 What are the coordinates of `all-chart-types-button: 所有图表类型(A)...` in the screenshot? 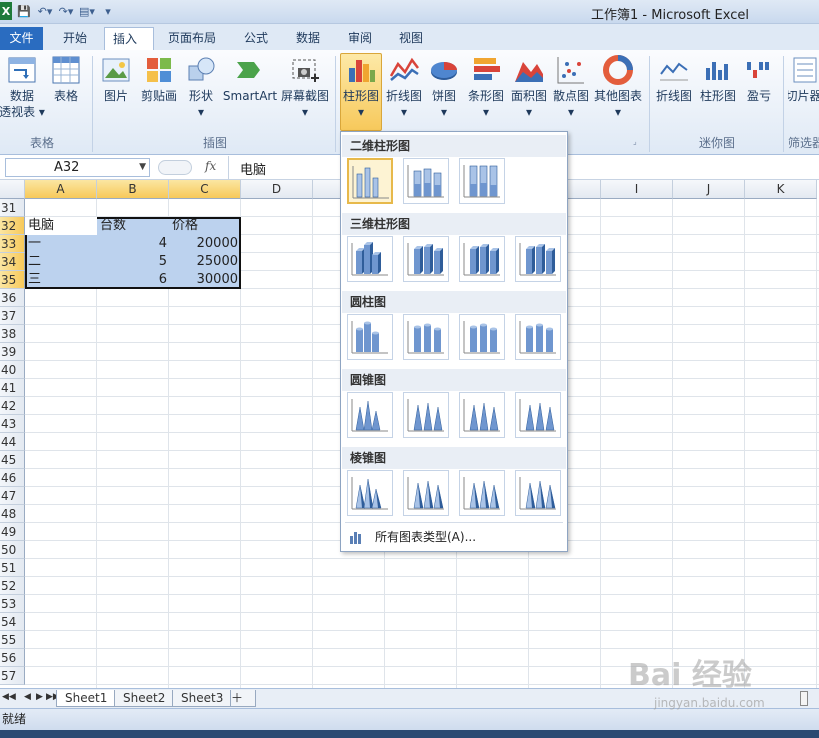 It's located at (454, 537).